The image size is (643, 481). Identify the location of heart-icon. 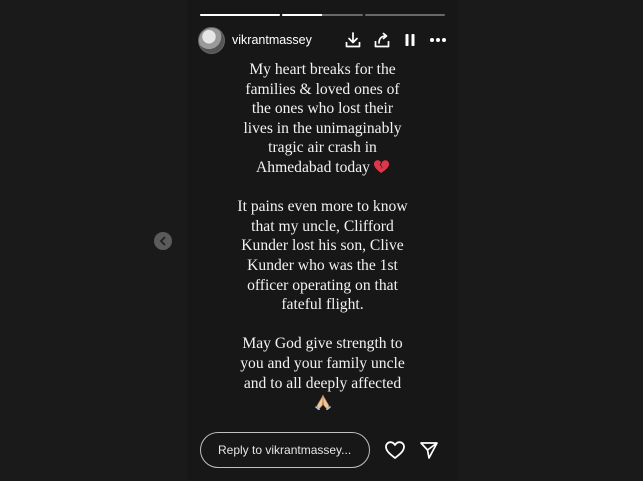
(395, 450).